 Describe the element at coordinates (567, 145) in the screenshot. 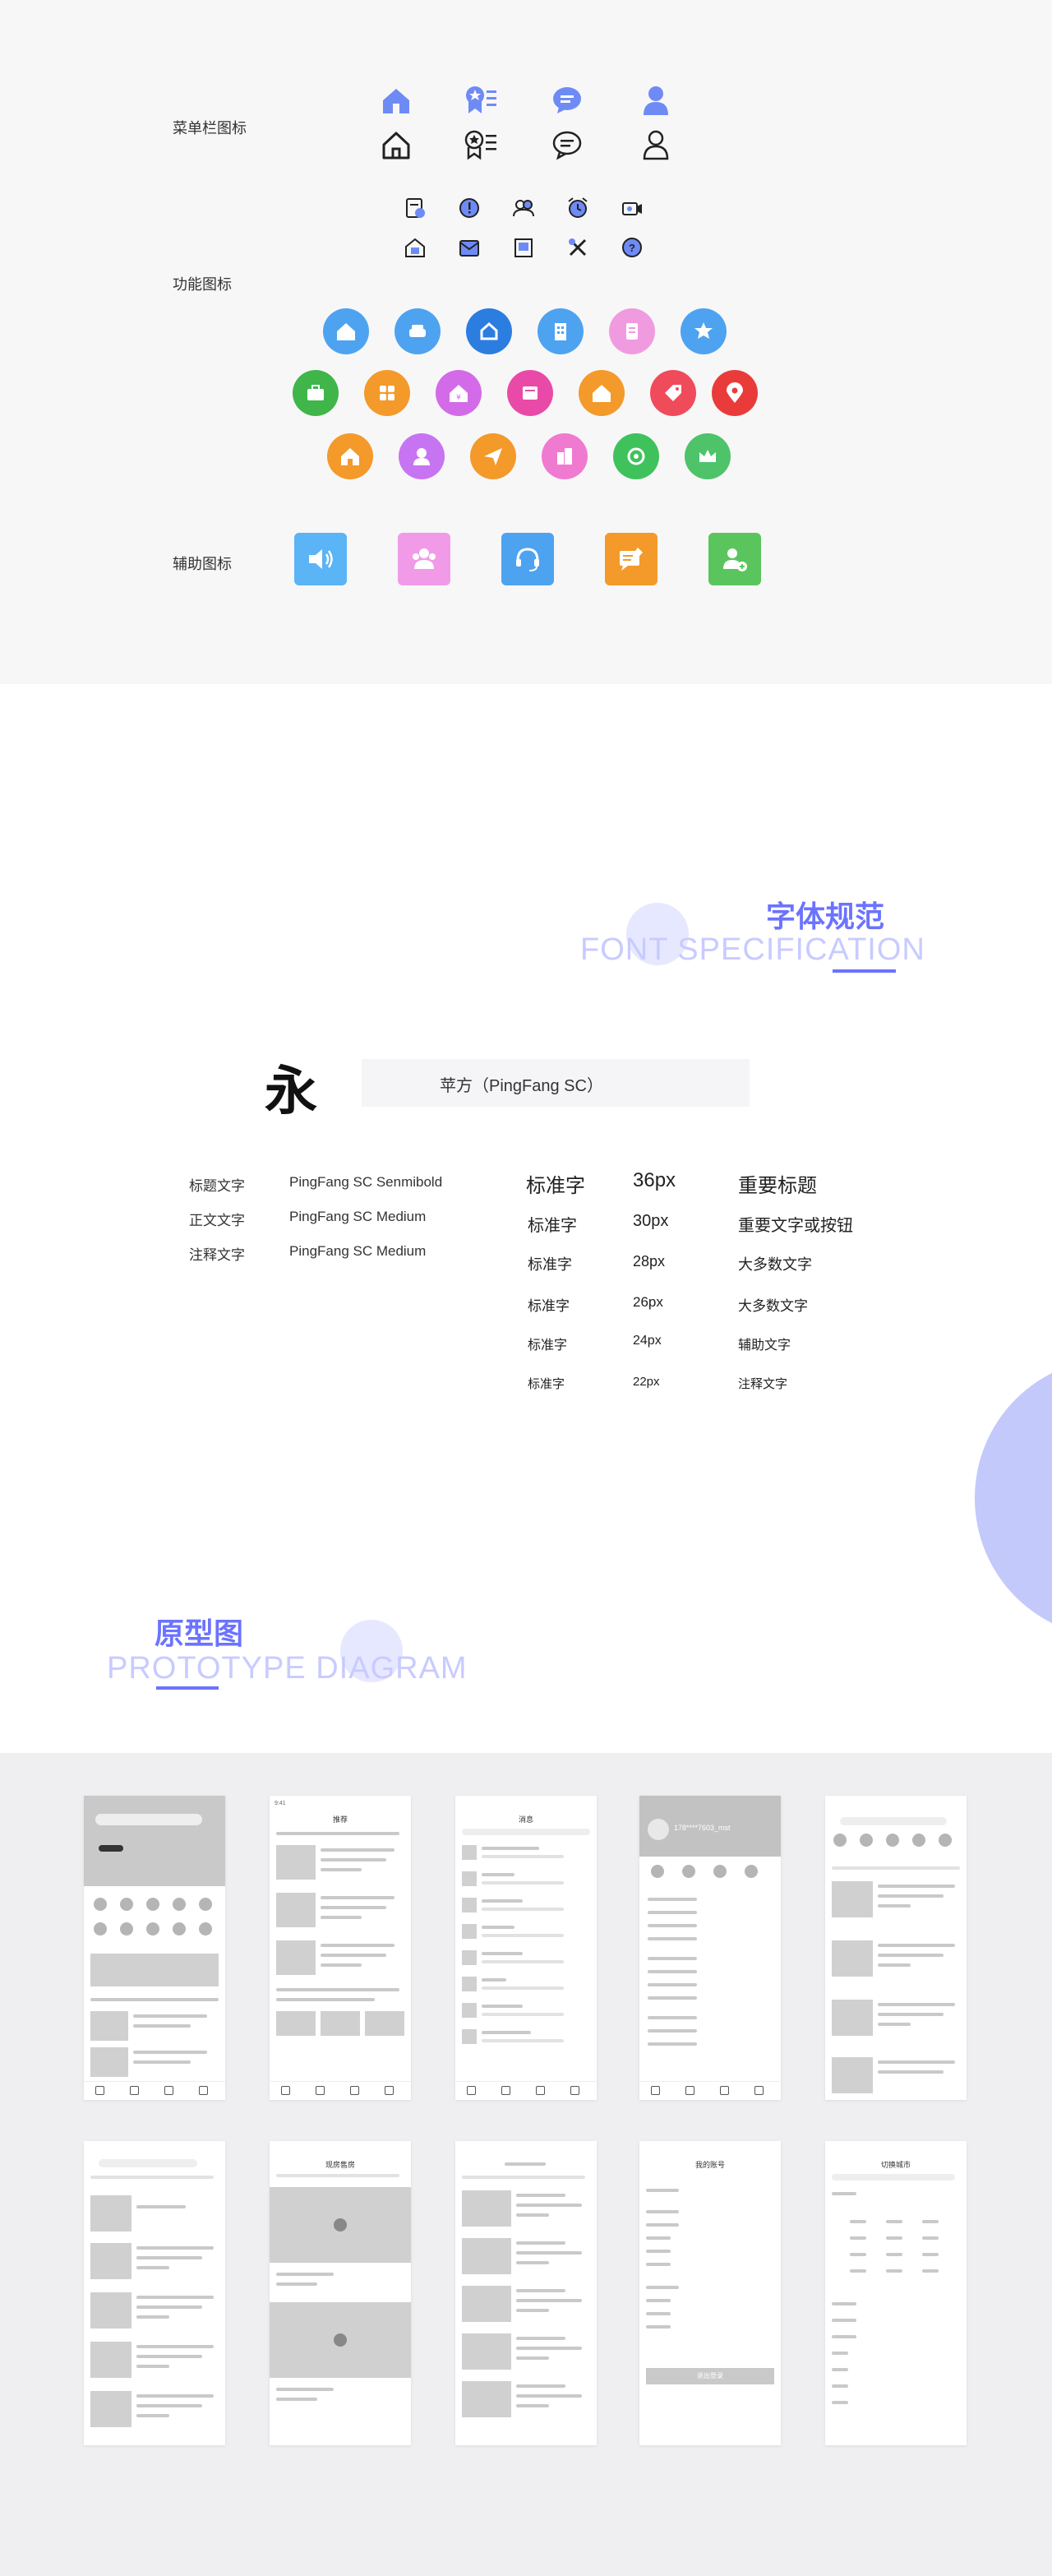

I see `chat-outline-icon` at that location.